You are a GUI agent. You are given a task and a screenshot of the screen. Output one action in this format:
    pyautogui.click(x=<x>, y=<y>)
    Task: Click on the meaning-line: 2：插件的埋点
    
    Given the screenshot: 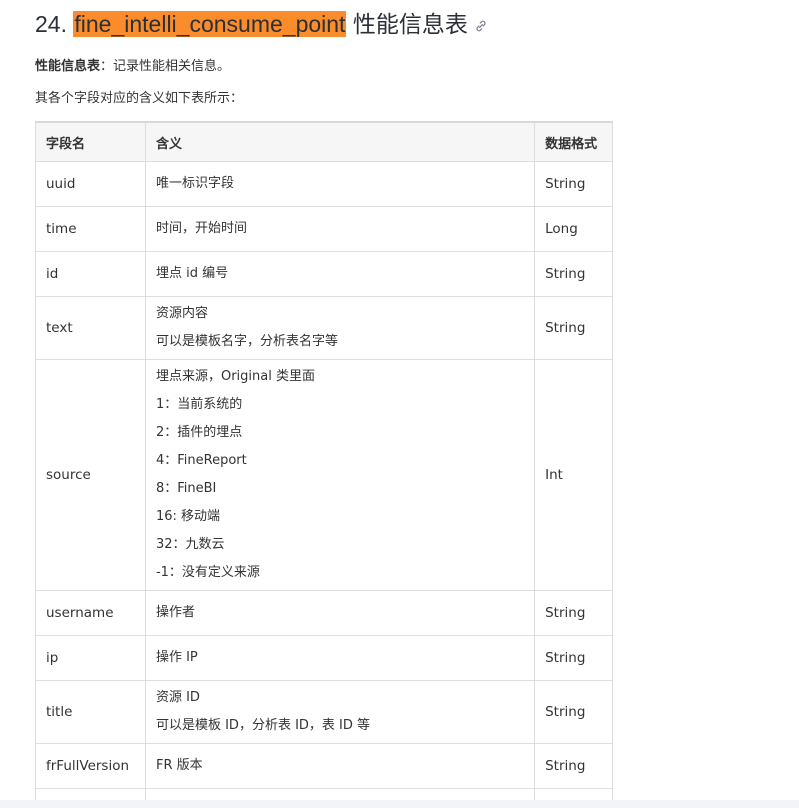 What is the action you would take?
    pyautogui.click(x=199, y=432)
    